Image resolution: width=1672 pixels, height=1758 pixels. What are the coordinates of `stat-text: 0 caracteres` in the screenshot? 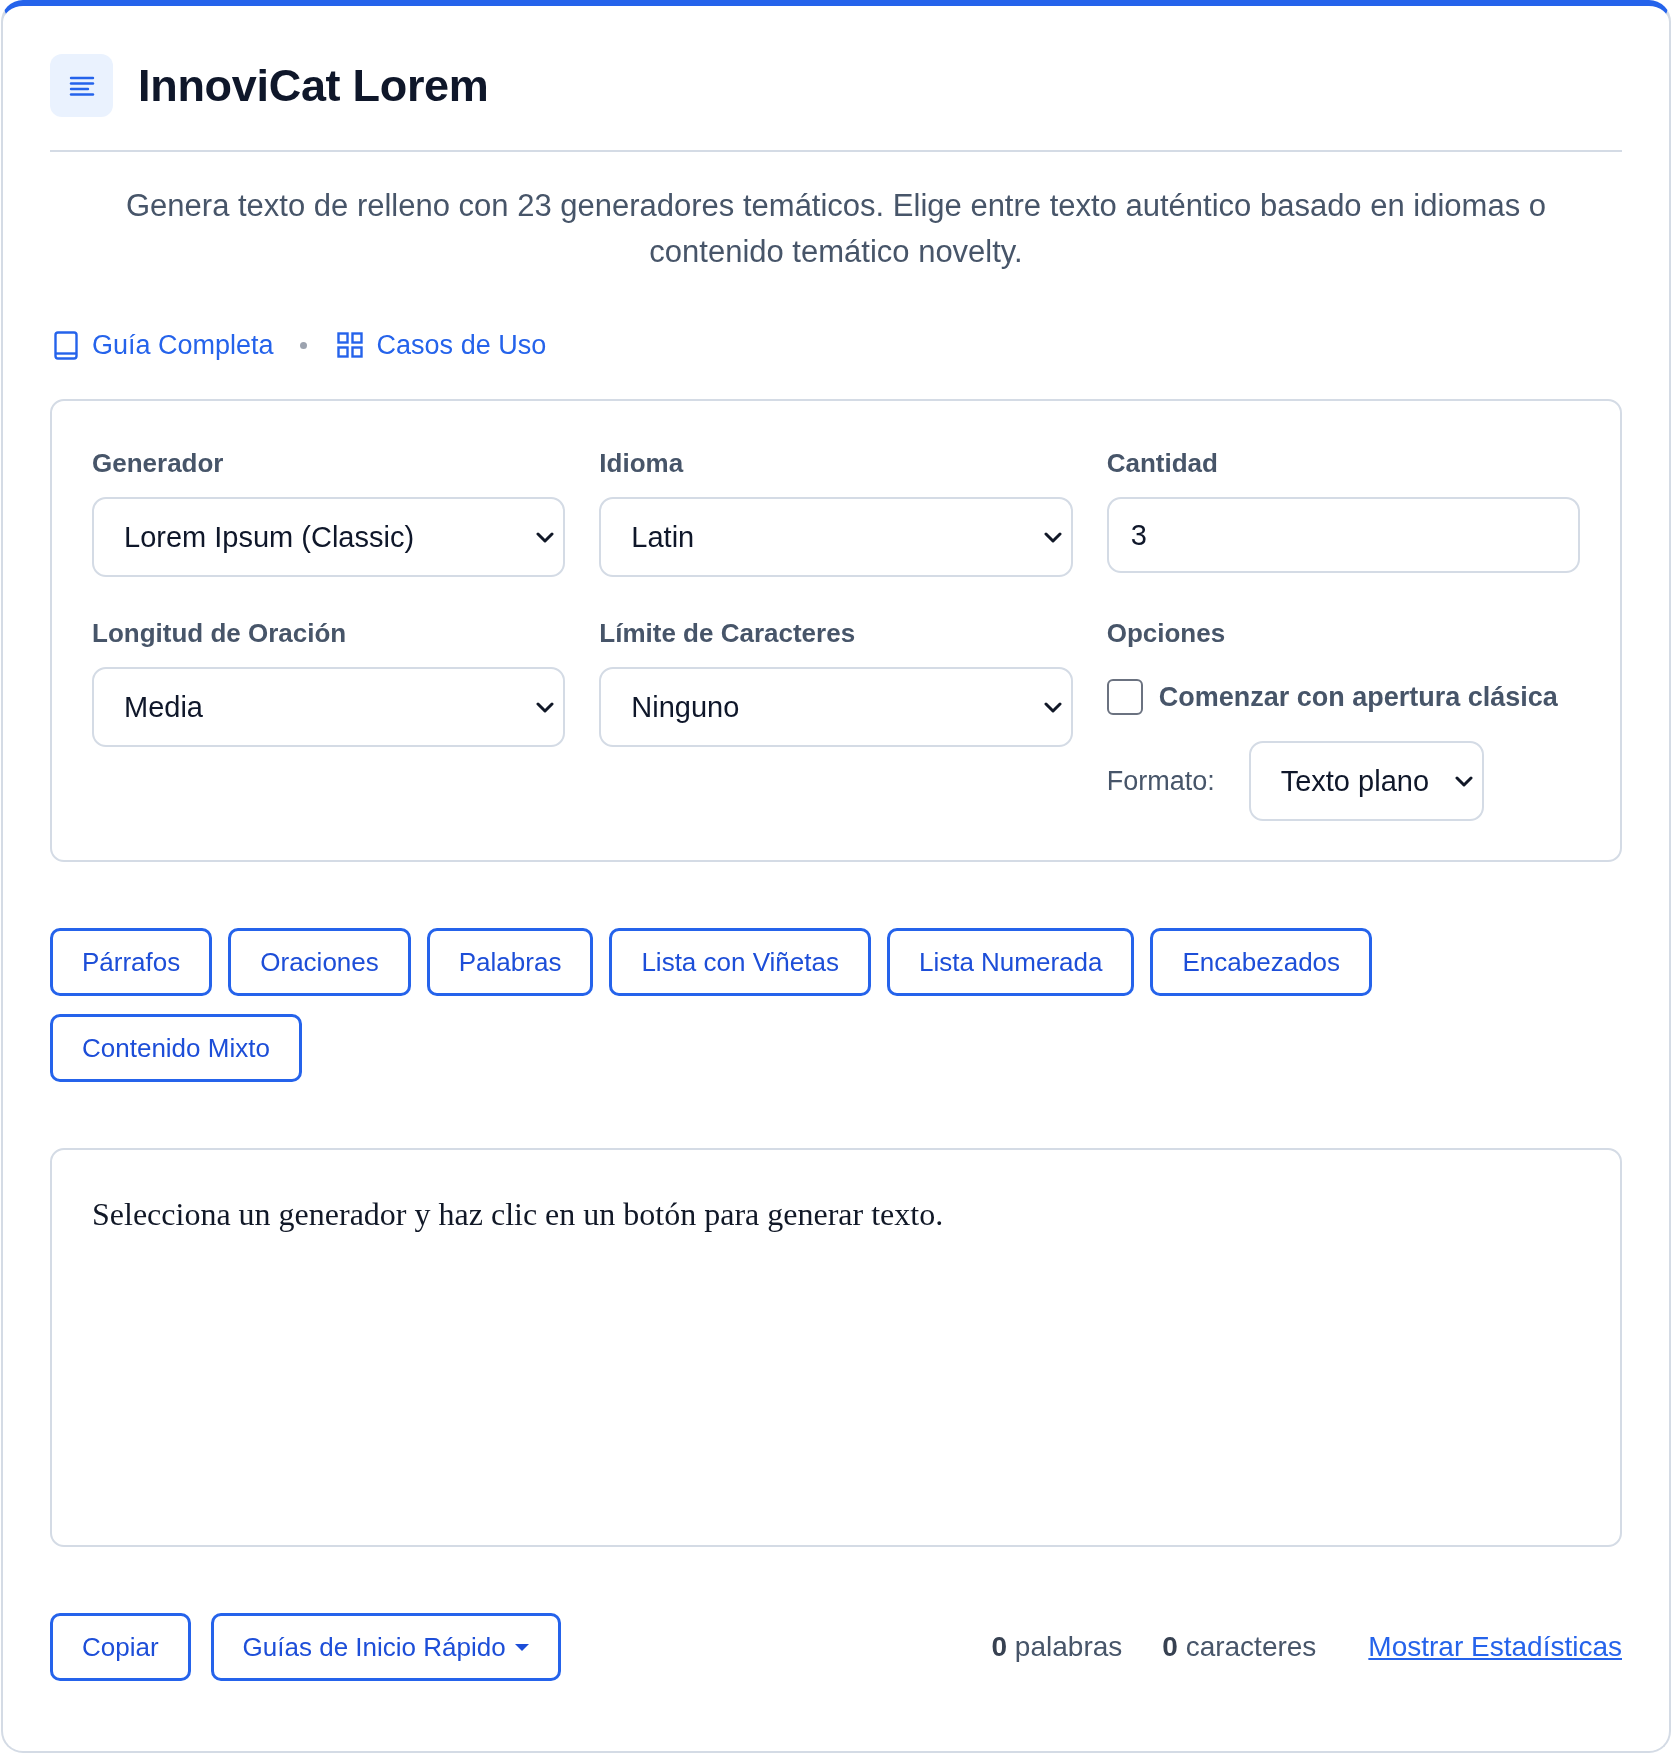 It's located at (1239, 1647).